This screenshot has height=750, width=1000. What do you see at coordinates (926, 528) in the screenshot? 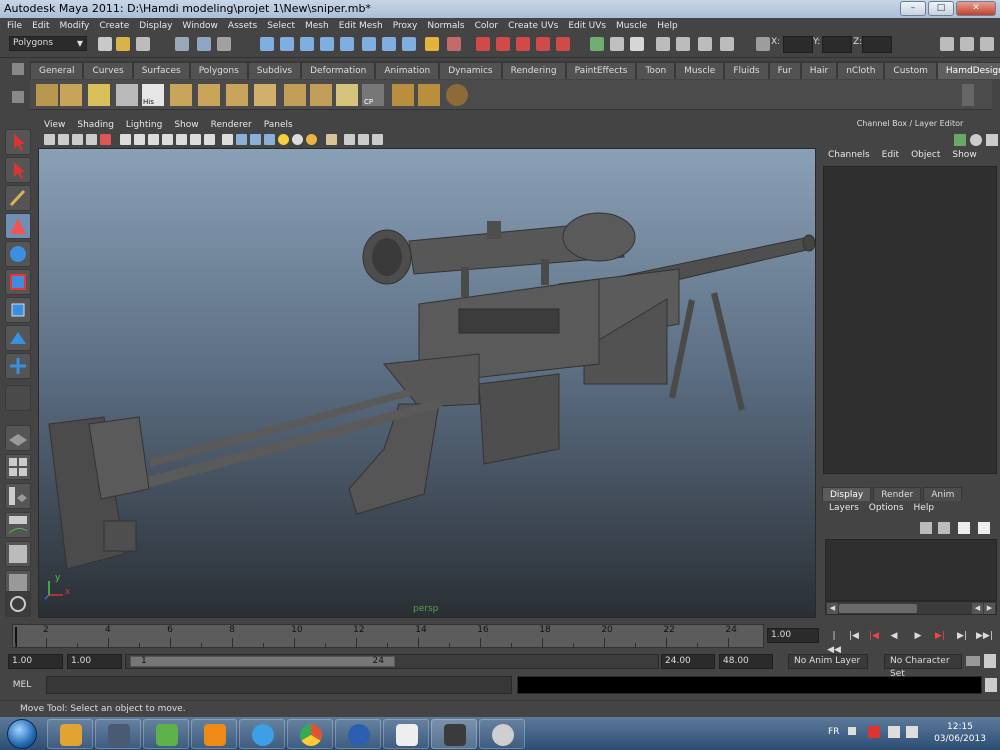
I see `new-layer-icon` at bounding box center [926, 528].